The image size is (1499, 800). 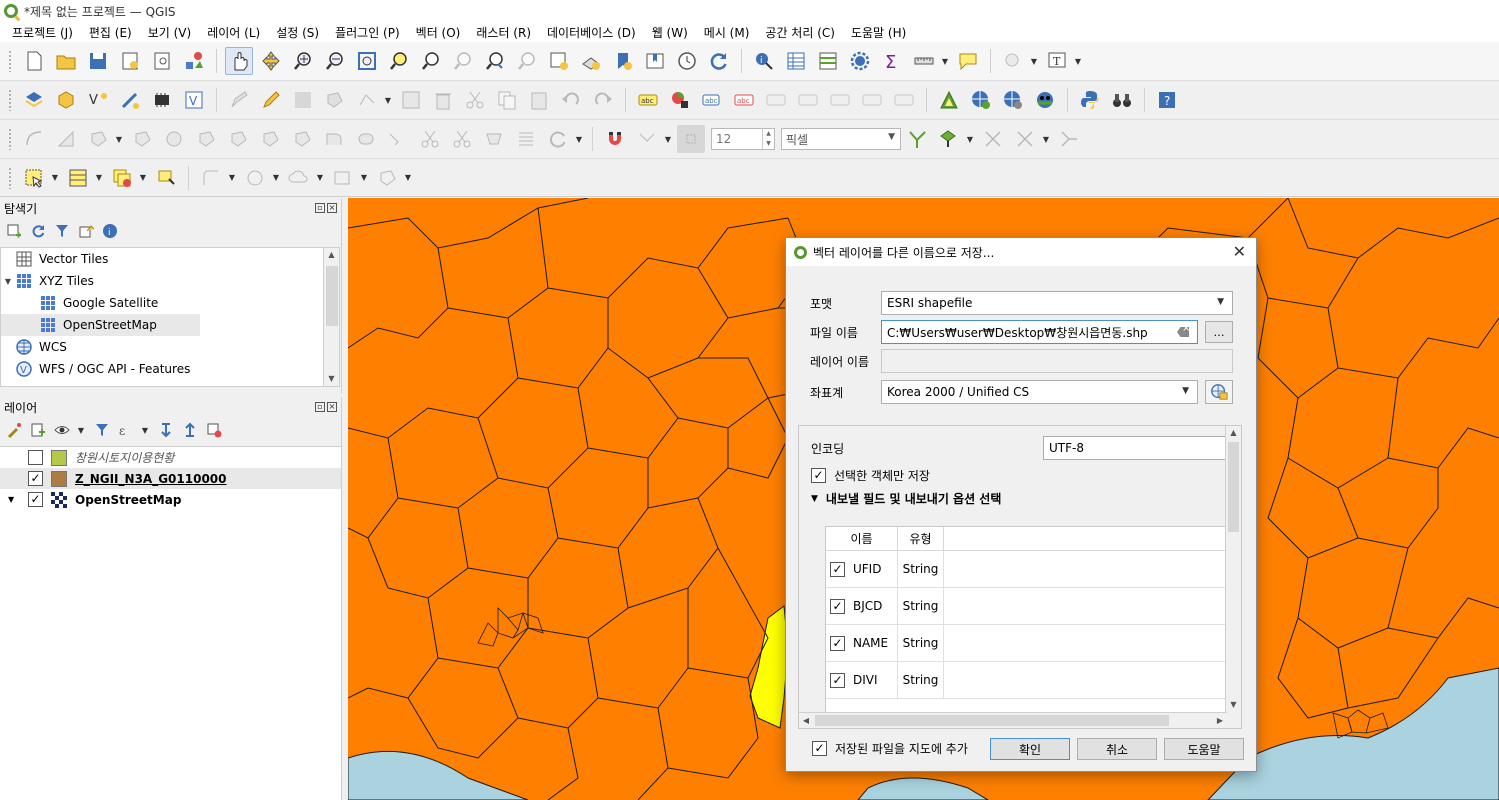 What do you see at coordinates (1239, 251) in the screenshot?
I see `close-icon: ✕` at bounding box center [1239, 251].